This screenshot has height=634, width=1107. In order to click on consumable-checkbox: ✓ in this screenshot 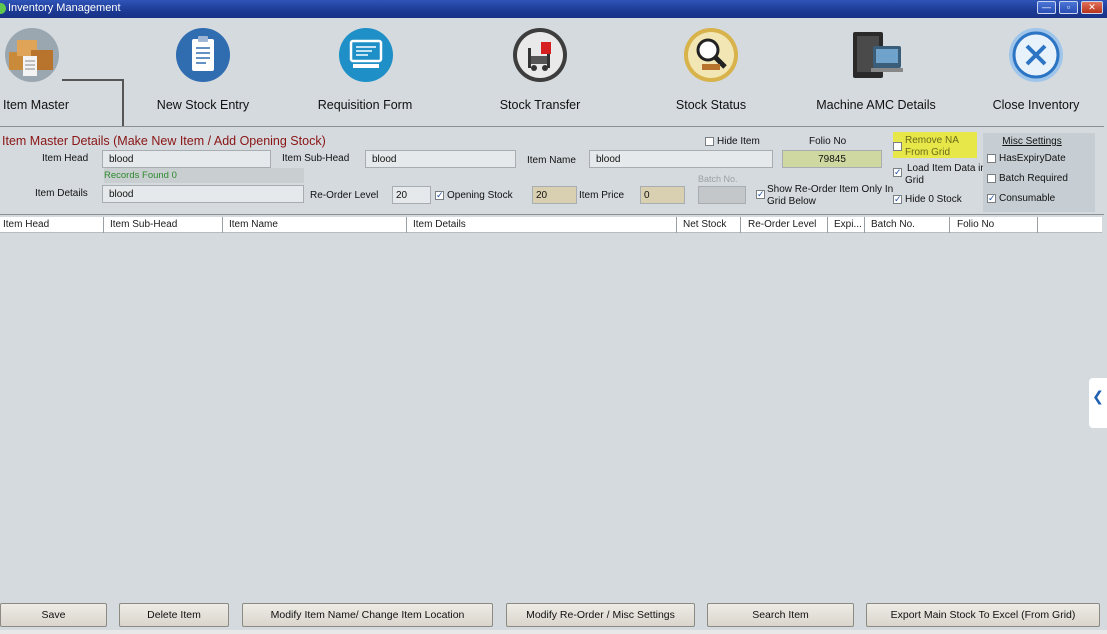, I will do `click(991, 198)`.